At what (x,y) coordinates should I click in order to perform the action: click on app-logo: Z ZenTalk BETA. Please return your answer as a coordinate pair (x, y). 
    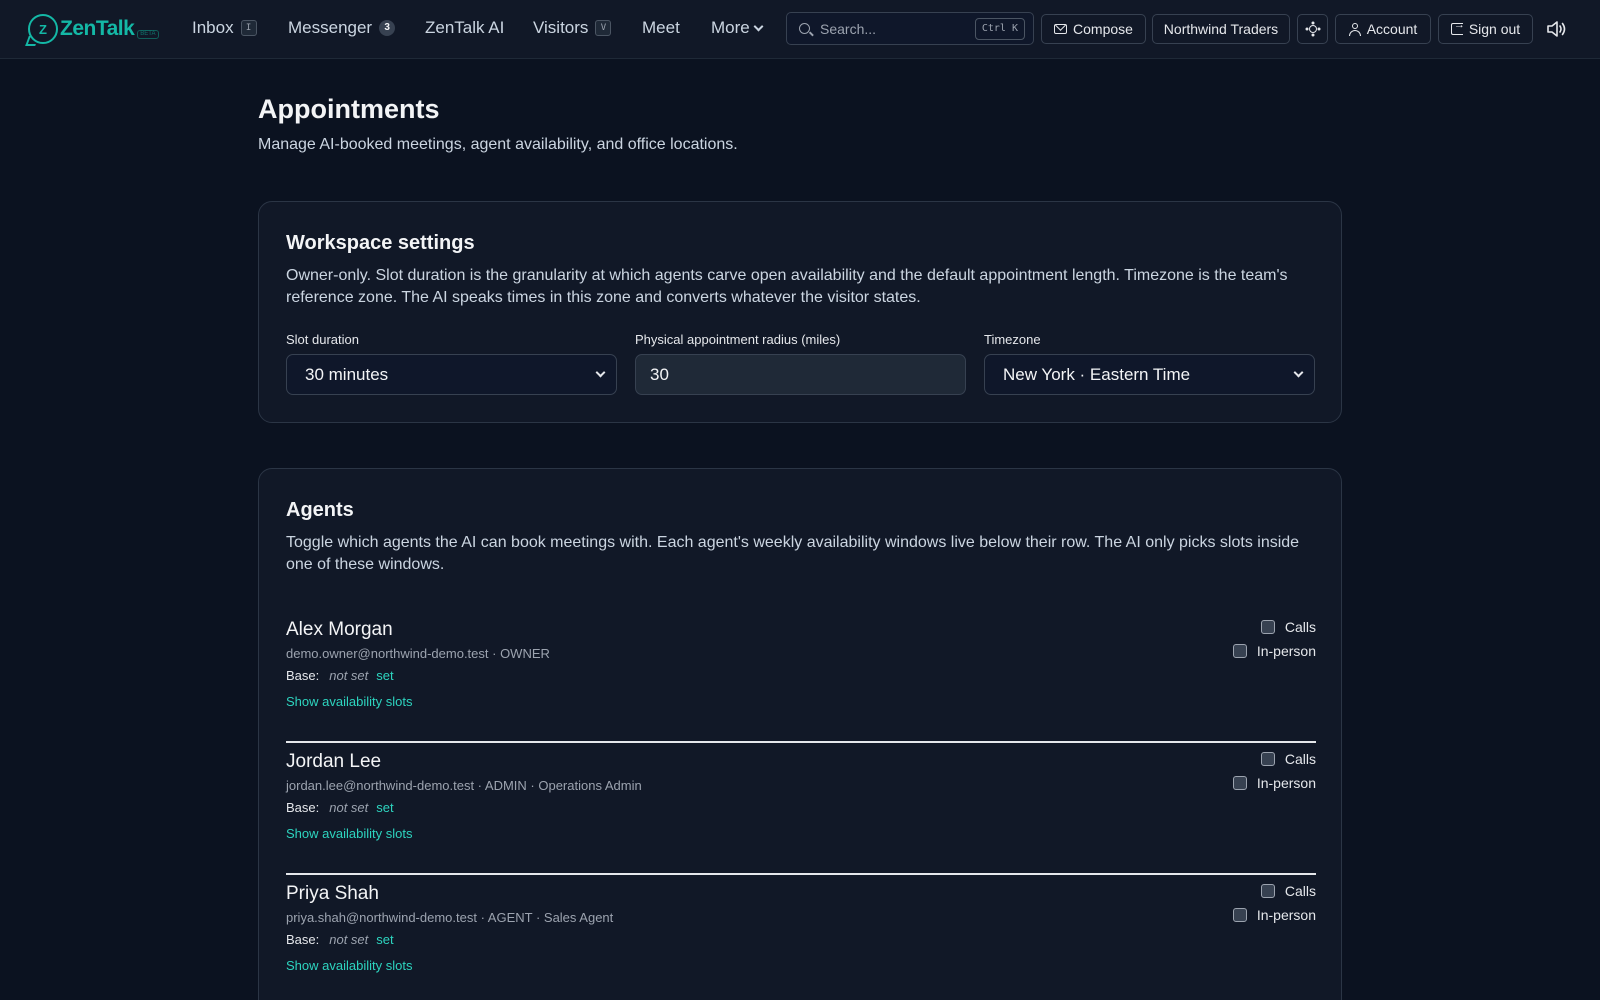
    Looking at the image, I should click on (93, 29).